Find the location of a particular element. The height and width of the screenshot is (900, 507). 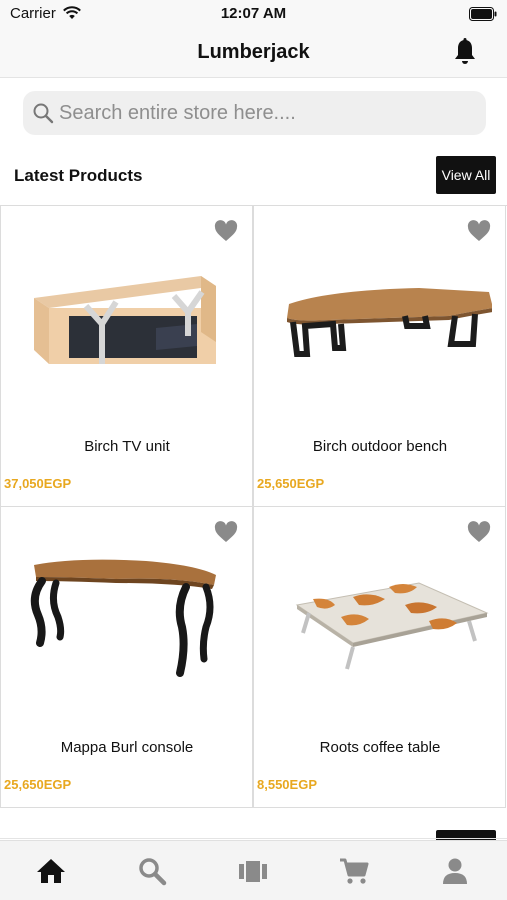

status-bar: Carrier 12:07 AM is located at coordinates (253, 14).